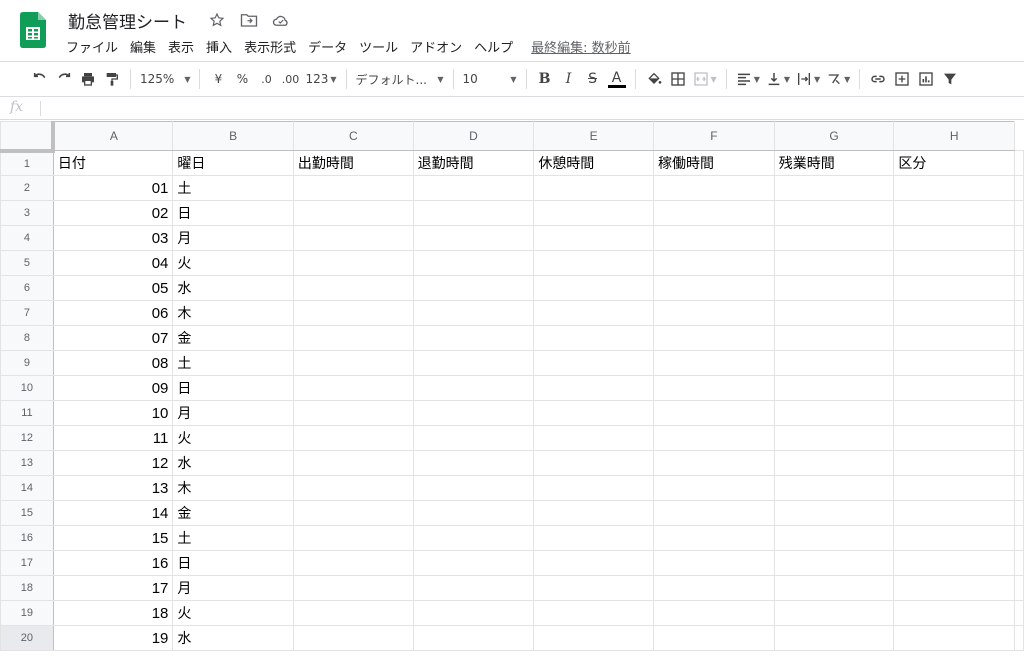 Image resolution: width=1024 pixels, height=660 pixels. Describe the element at coordinates (233, 513) in the screenshot. I see `cell-weekday: 金` at that location.